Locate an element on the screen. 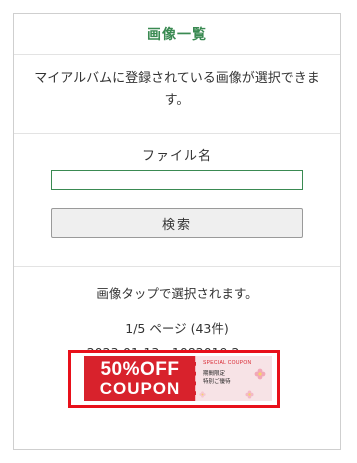  panel-header: 画像一覧 is located at coordinates (177, 34).